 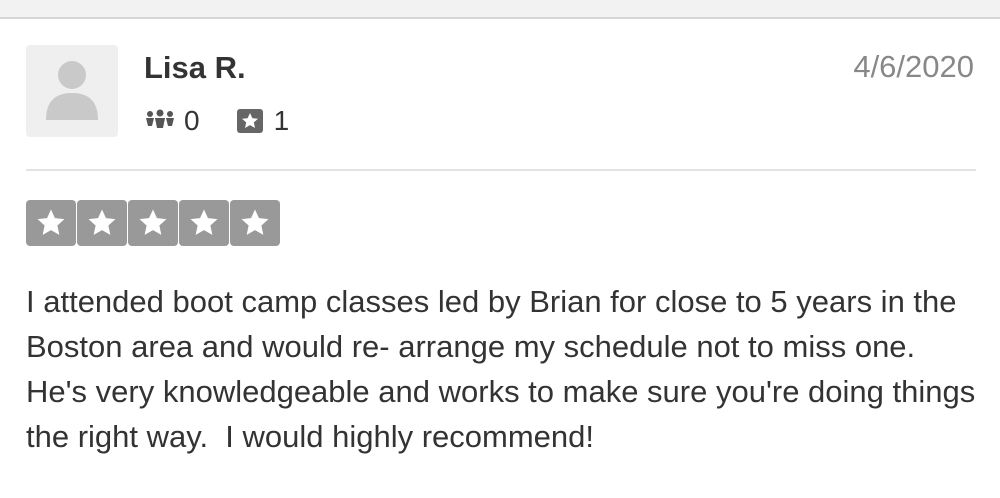 What do you see at coordinates (216, 121) in the screenshot?
I see `reviewer-stats: 0 1` at bounding box center [216, 121].